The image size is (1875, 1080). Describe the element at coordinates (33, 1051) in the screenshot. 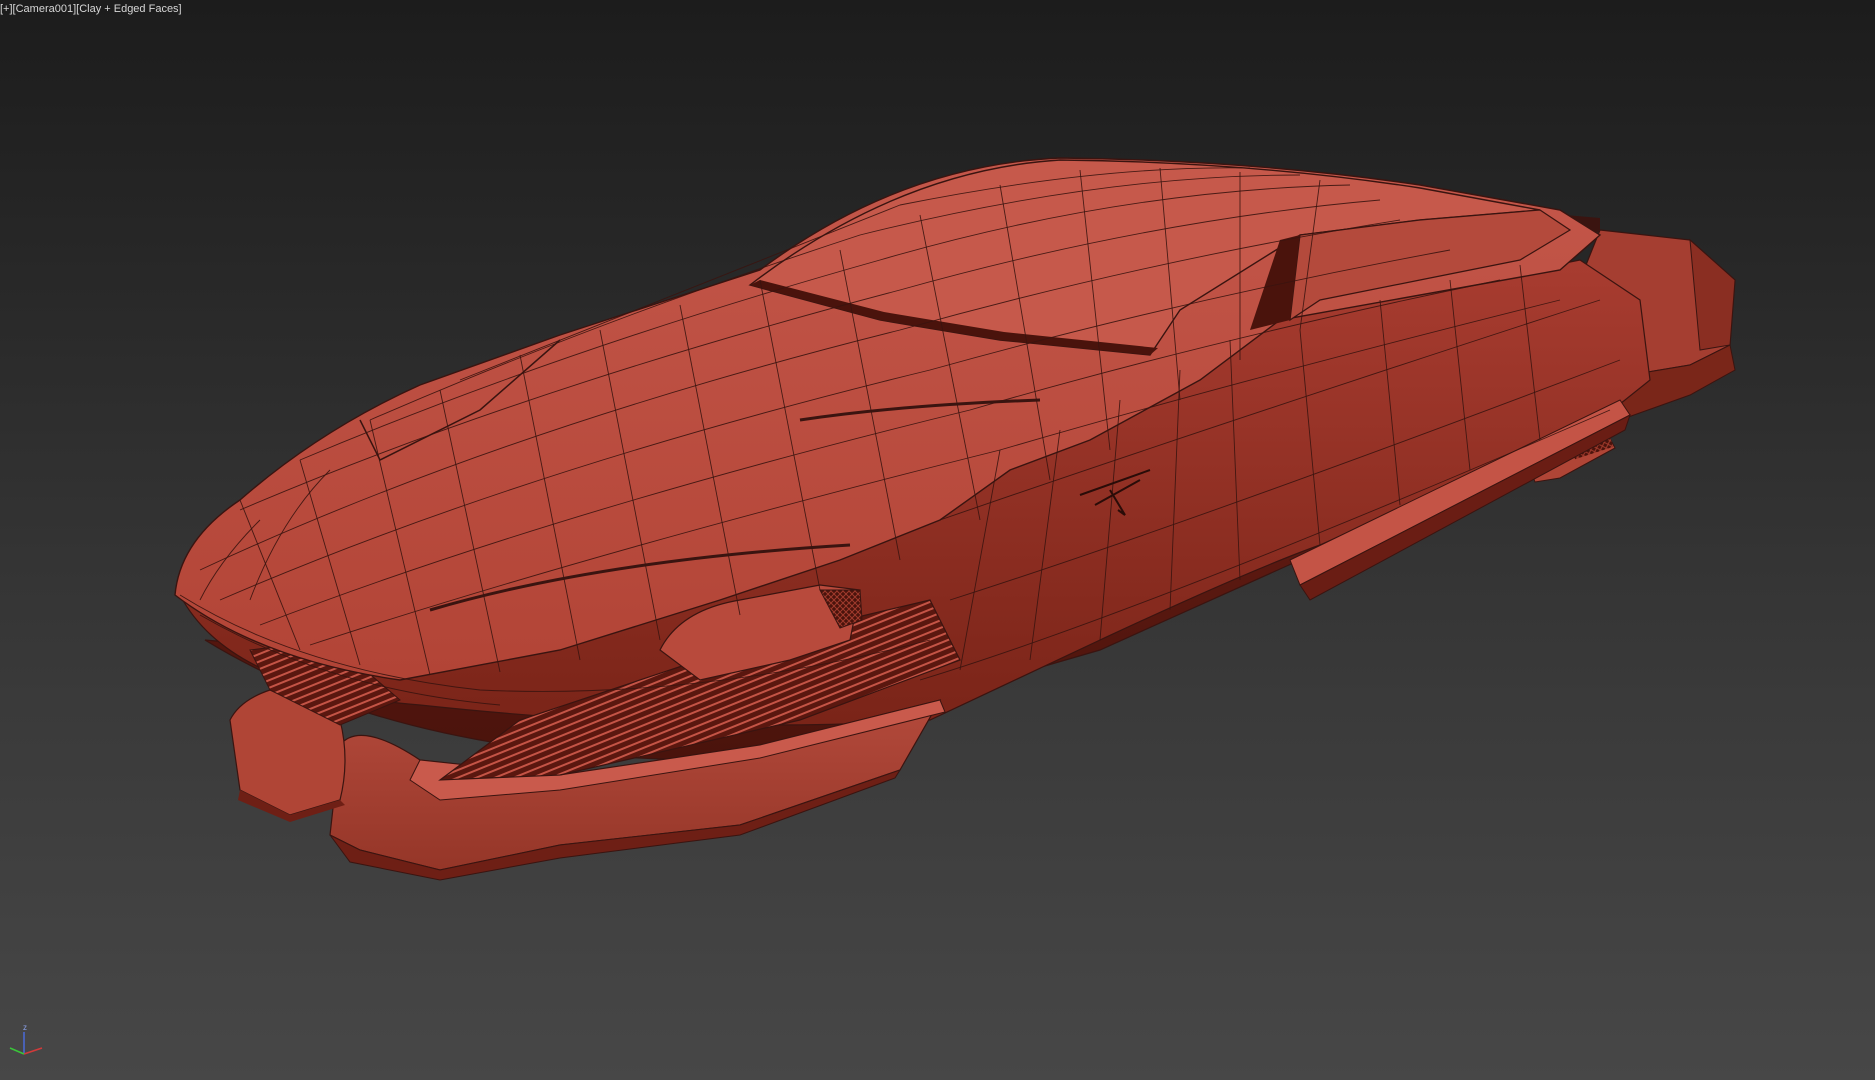

I see `x-axis-line` at that location.